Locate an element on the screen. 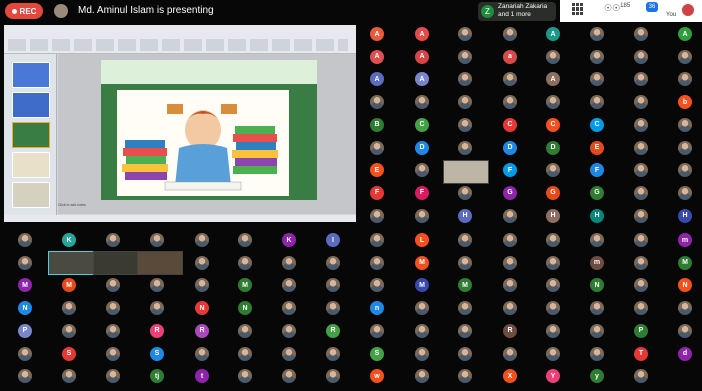 Image resolution: width=702 pixels, height=391 pixels. participant-tile: tj is located at coordinates (157, 376).